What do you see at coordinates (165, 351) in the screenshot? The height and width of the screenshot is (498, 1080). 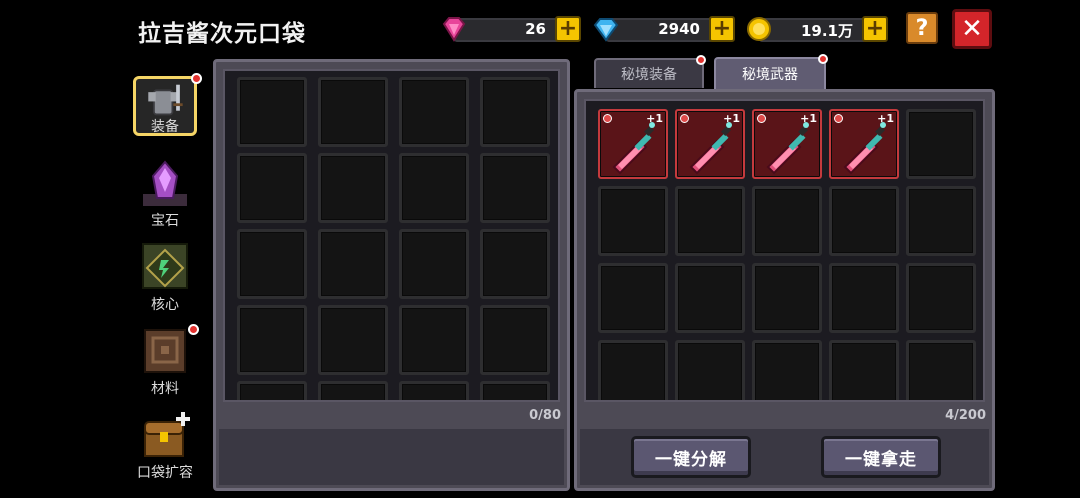 I see `material-book-icon` at bounding box center [165, 351].